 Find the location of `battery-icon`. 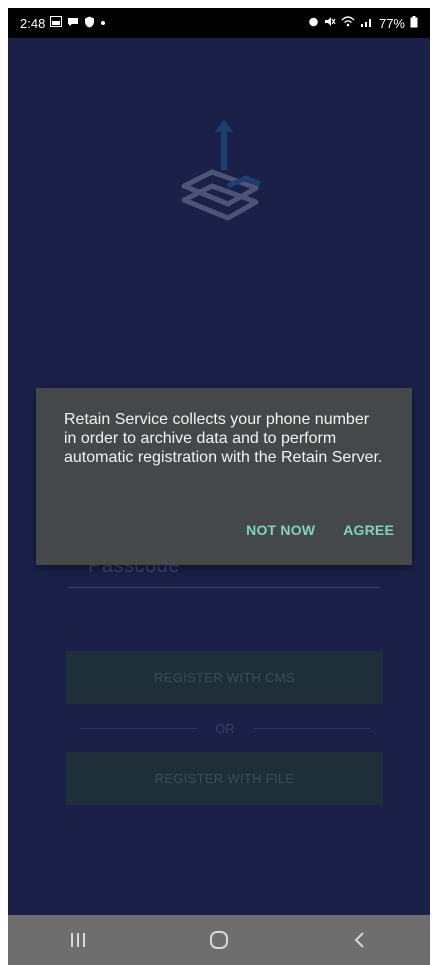

battery-icon is located at coordinates (414, 23).